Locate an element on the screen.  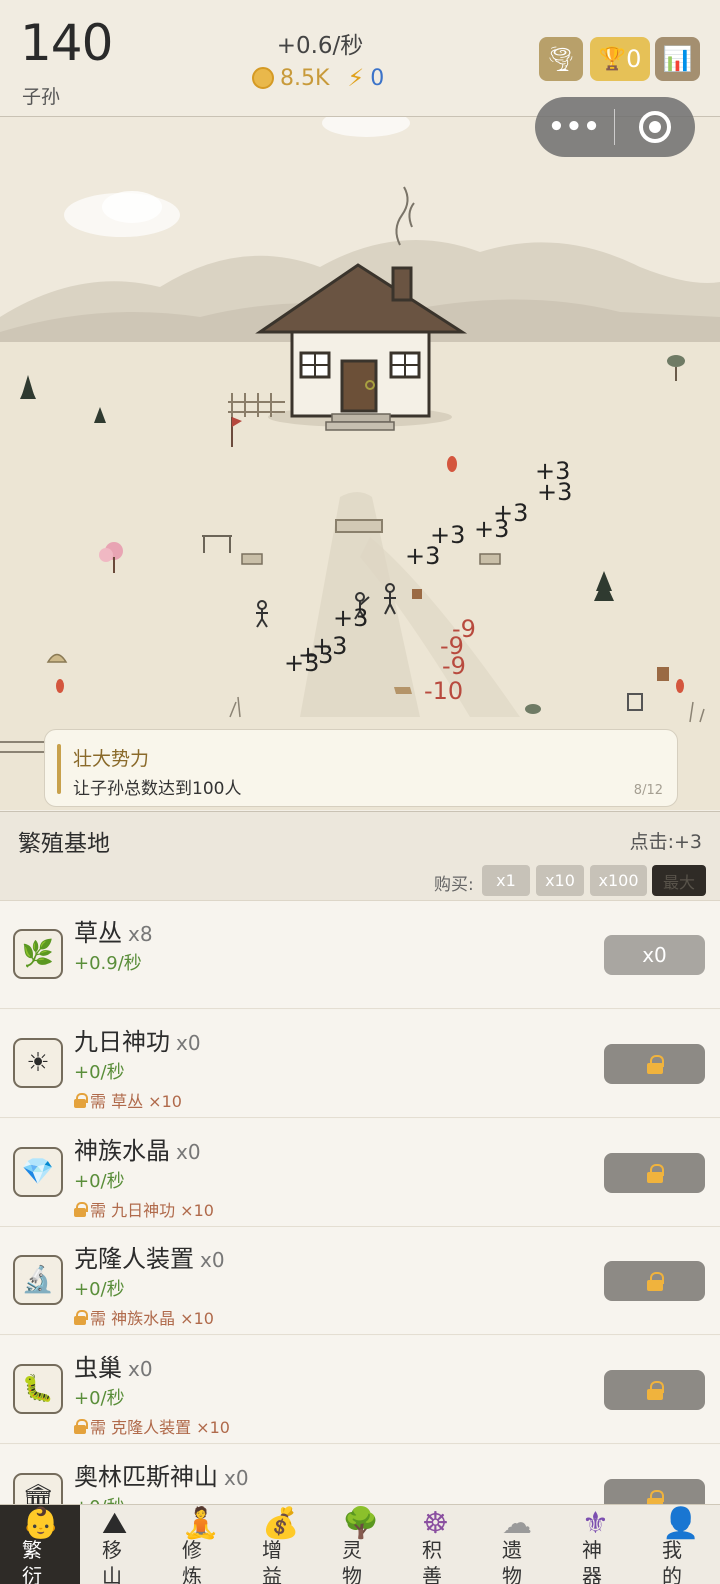
dharma-wheel-icon: ☸ is located at coordinates (435, 1523).